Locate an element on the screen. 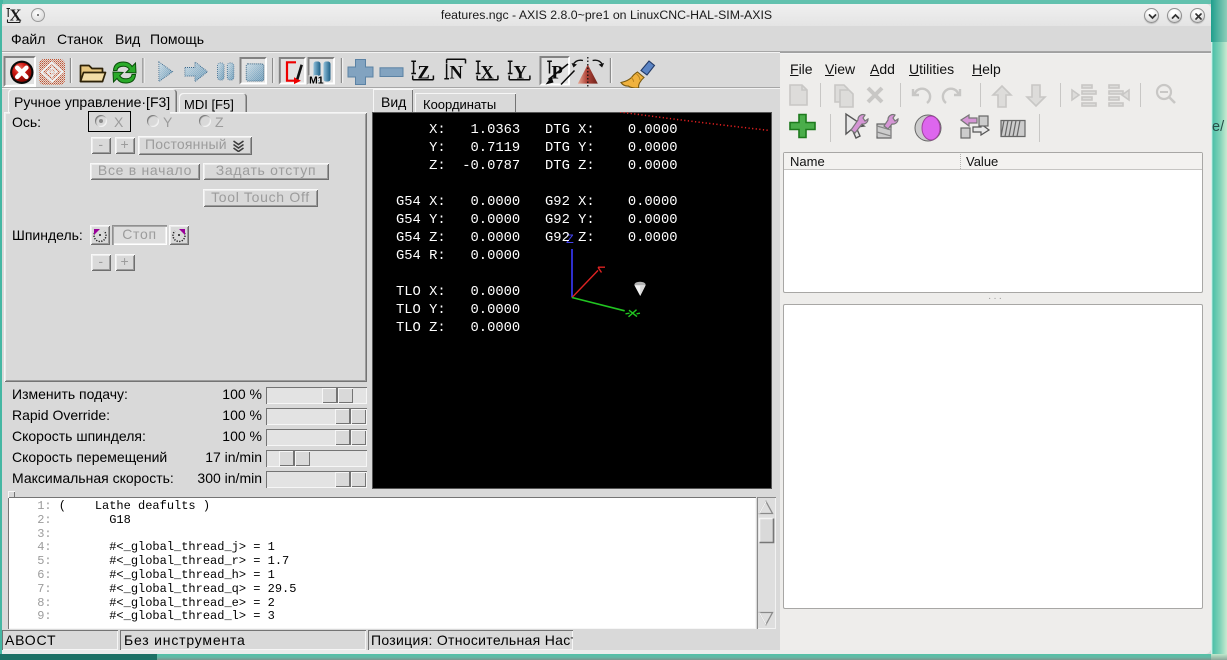 This screenshot has width=1227, height=660. svg-text: M1 is located at coordinates (316, 81).